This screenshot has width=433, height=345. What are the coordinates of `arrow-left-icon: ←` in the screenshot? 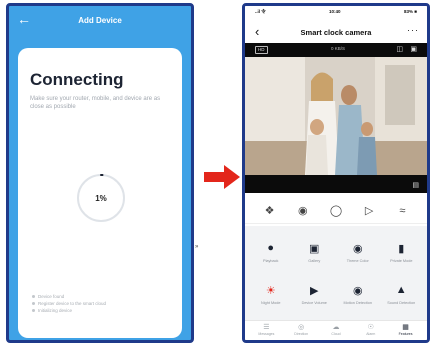 It's located at (24, 19).